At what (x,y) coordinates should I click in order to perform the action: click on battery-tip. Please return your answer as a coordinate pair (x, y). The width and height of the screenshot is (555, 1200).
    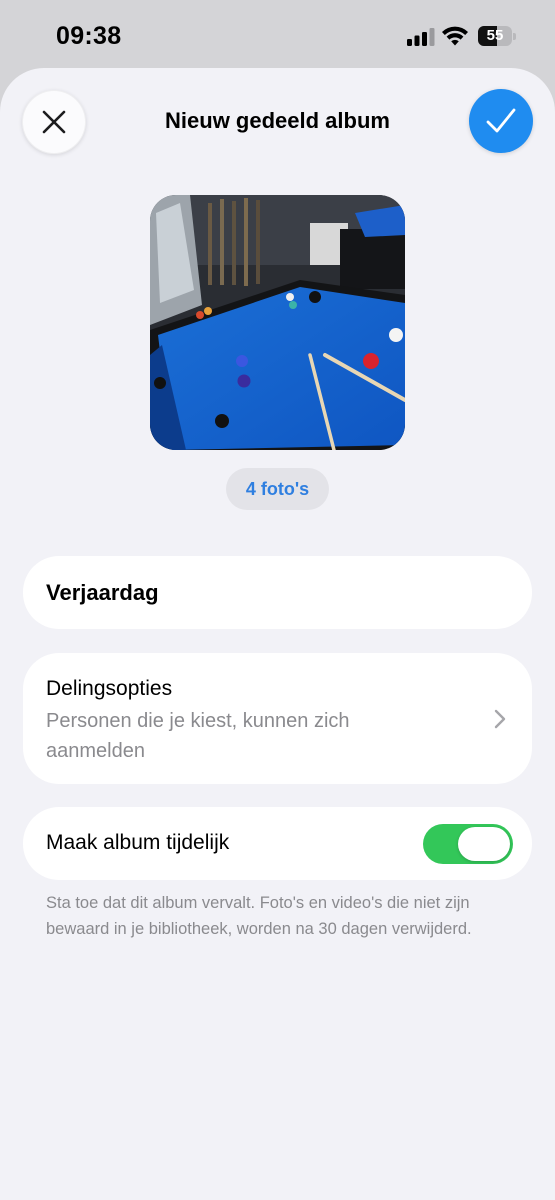
    Looking at the image, I should click on (514, 36).